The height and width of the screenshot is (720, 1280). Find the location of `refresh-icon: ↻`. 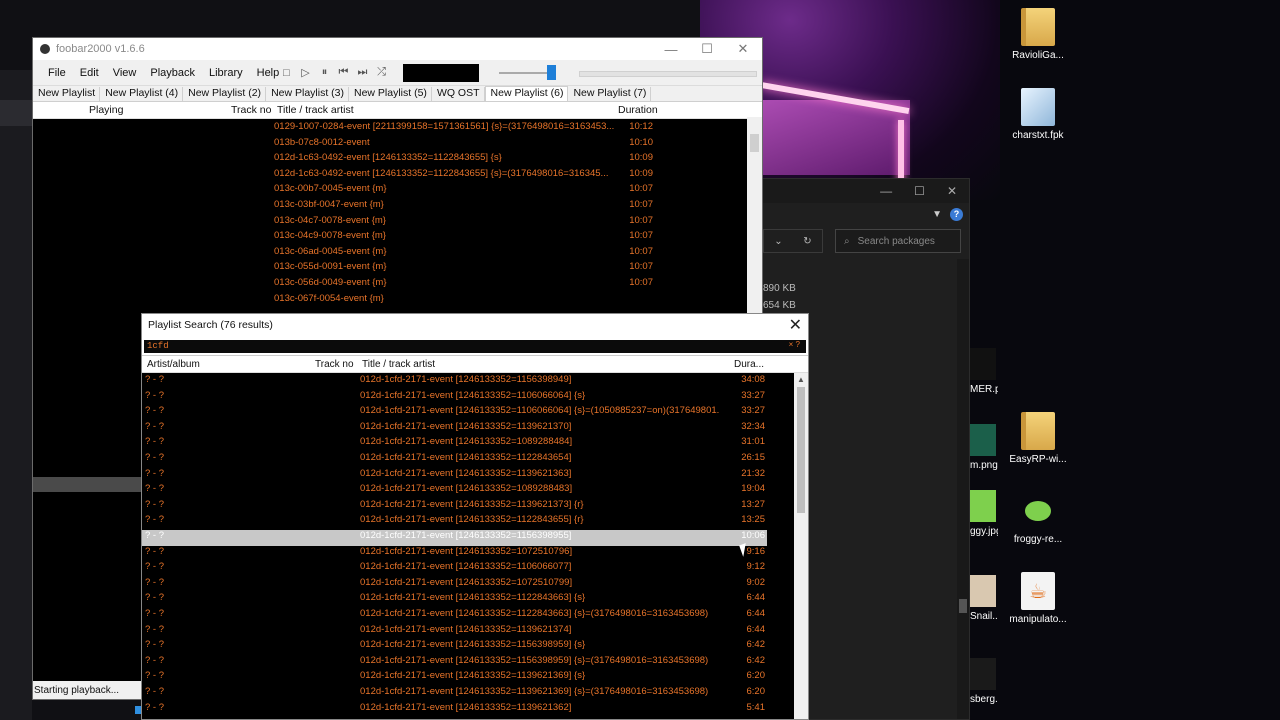

refresh-icon: ↻ is located at coordinates (807, 241).